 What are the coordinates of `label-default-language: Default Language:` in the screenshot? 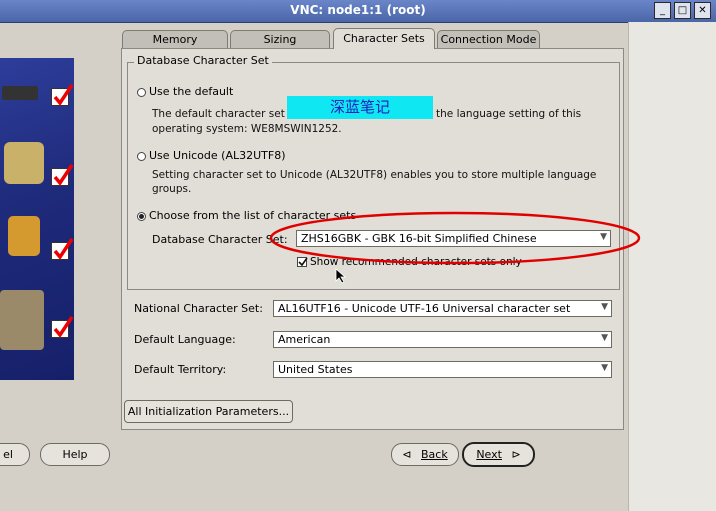 It's located at (185, 339).